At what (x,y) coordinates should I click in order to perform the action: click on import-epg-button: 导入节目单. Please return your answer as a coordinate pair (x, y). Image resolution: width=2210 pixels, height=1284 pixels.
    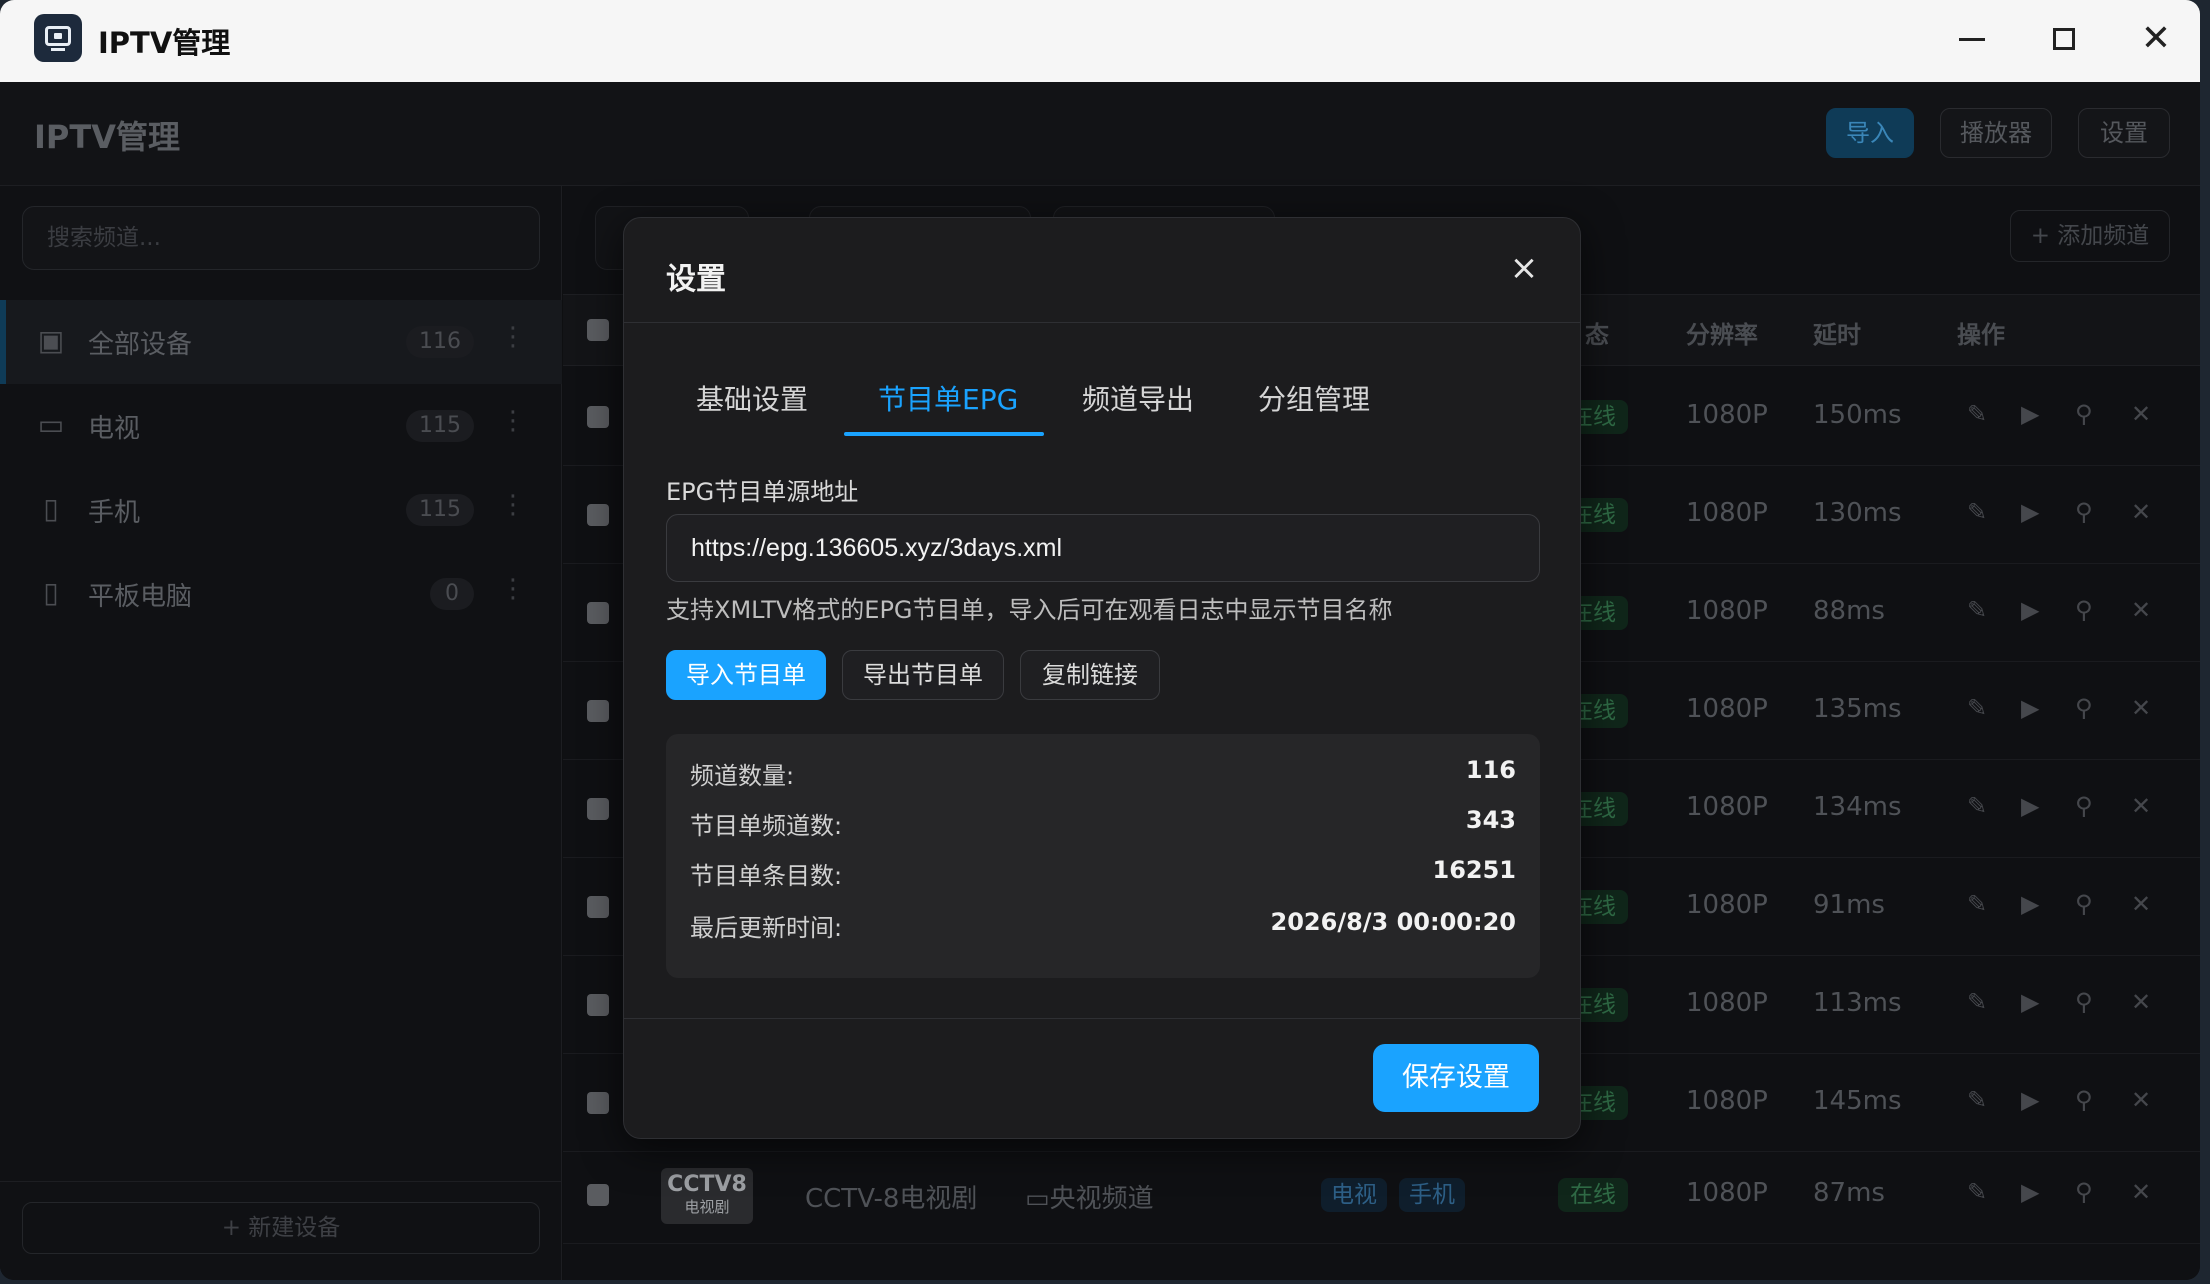
    Looking at the image, I should click on (746, 675).